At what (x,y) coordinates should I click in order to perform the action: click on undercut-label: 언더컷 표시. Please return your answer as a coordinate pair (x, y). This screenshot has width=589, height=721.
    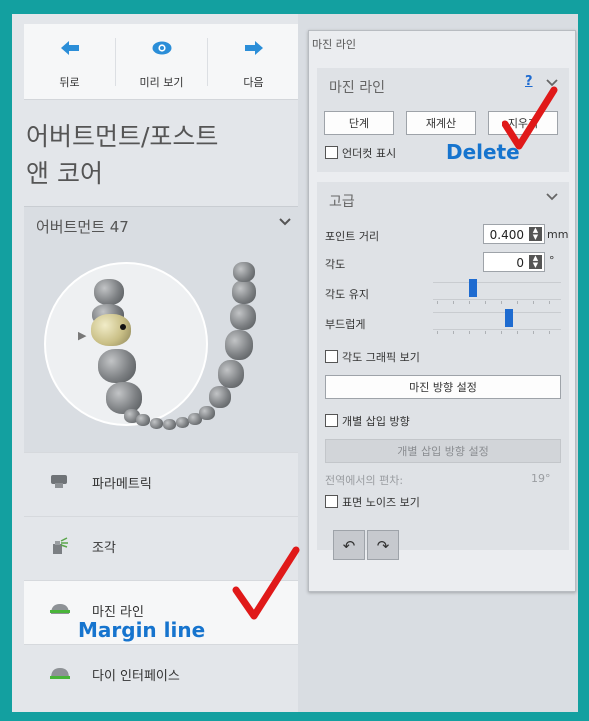
    Looking at the image, I should click on (369, 153).